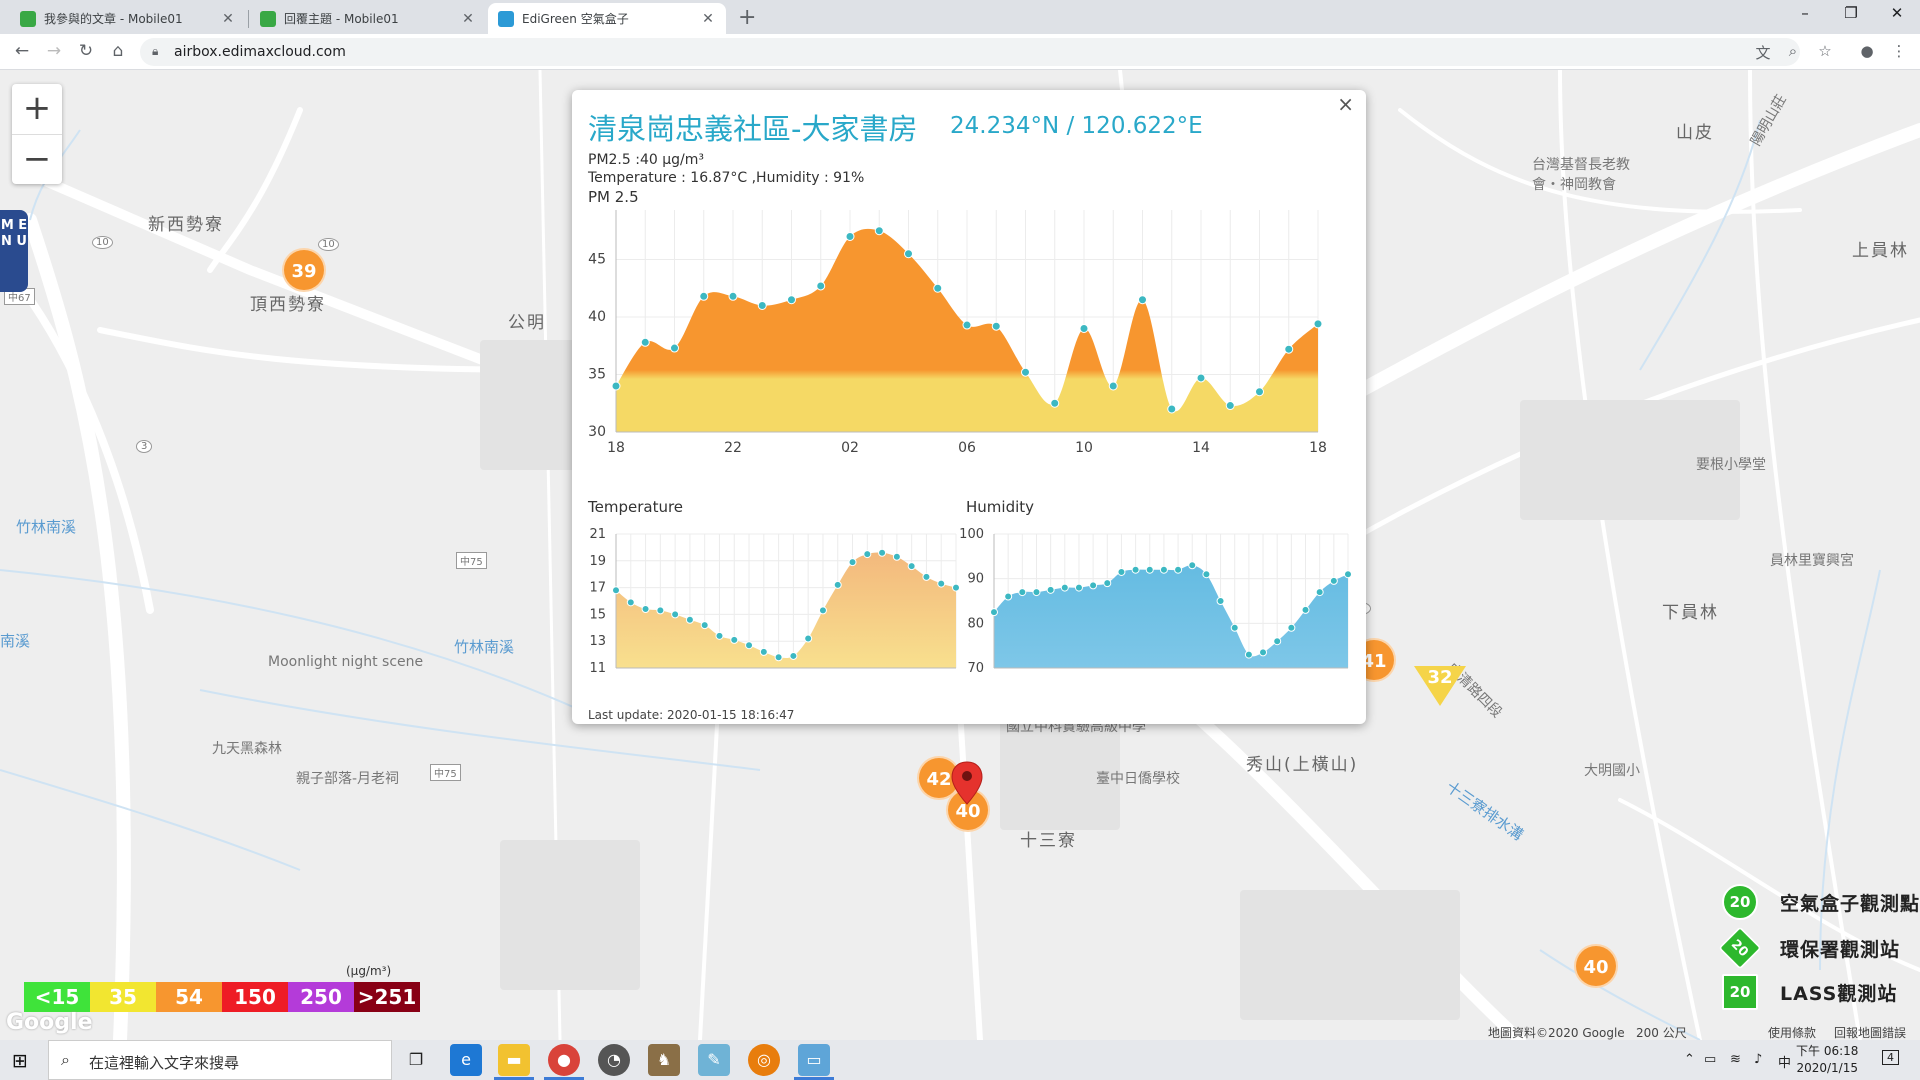  Describe the element at coordinates (957, 333) in the screenshot. I see `pm25-chart: 303540455018220206101418` at that location.